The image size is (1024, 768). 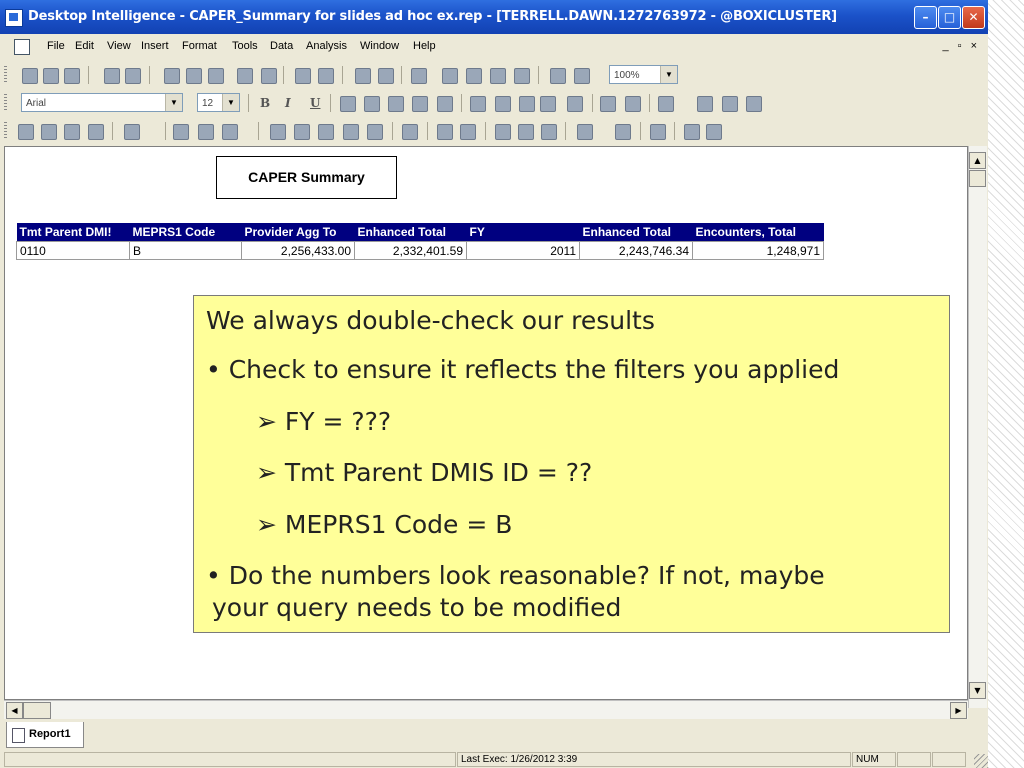 What do you see at coordinates (410, 250) in the screenshot?
I see `table-cell: 2,332,401.59` at bounding box center [410, 250].